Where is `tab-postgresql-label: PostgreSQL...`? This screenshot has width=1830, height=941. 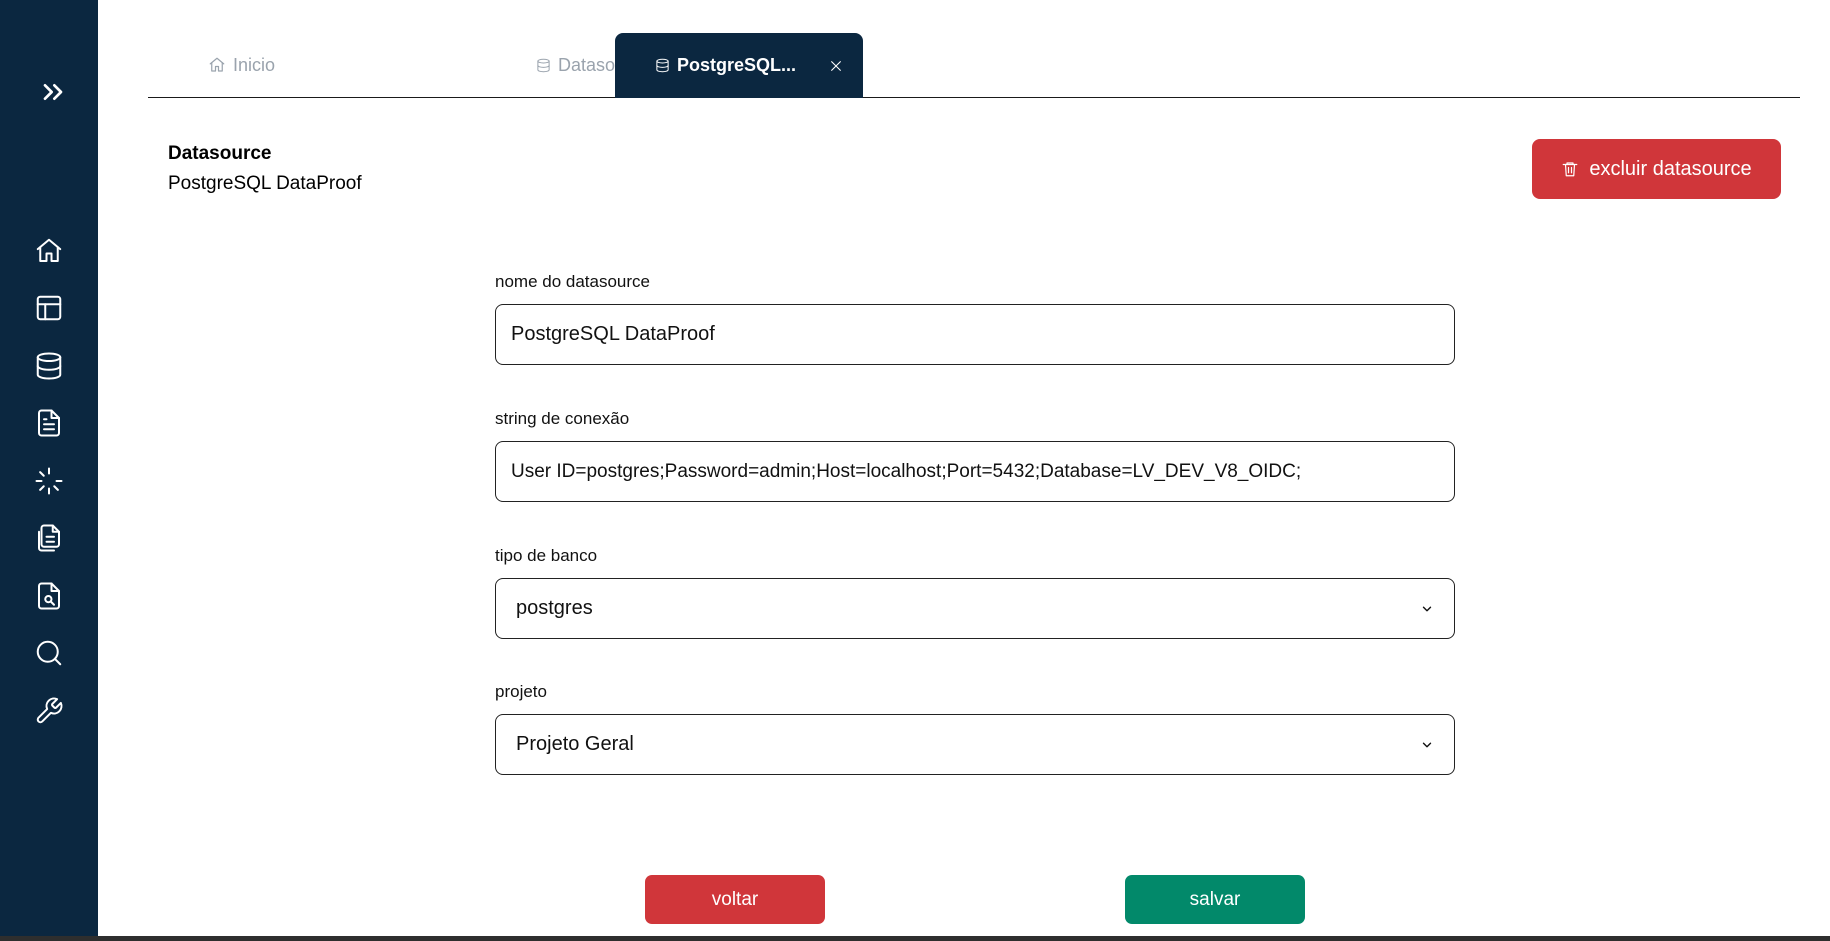
tab-postgresql-label: PostgreSQL... is located at coordinates (737, 65).